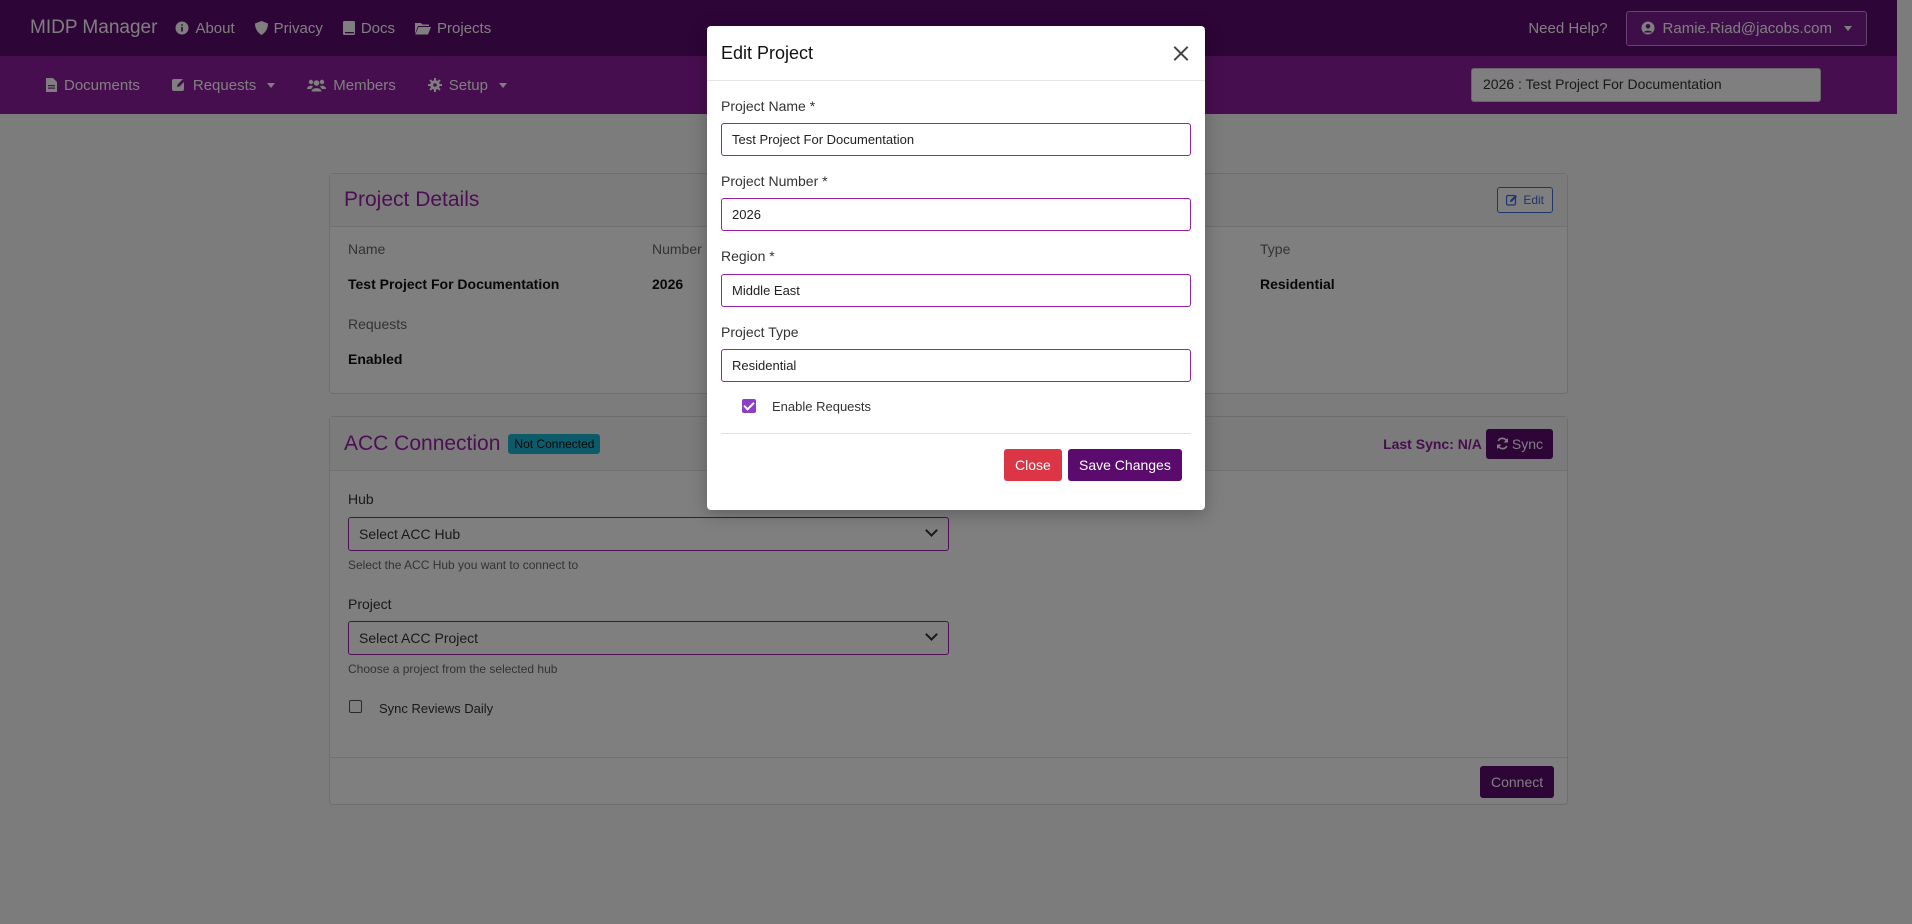 The width and height of the screenshot is (1912, 924). Describe the element at coordinates (1125, 465) in the screenshot. I see `save-changes-button: Save Changes` at that location.